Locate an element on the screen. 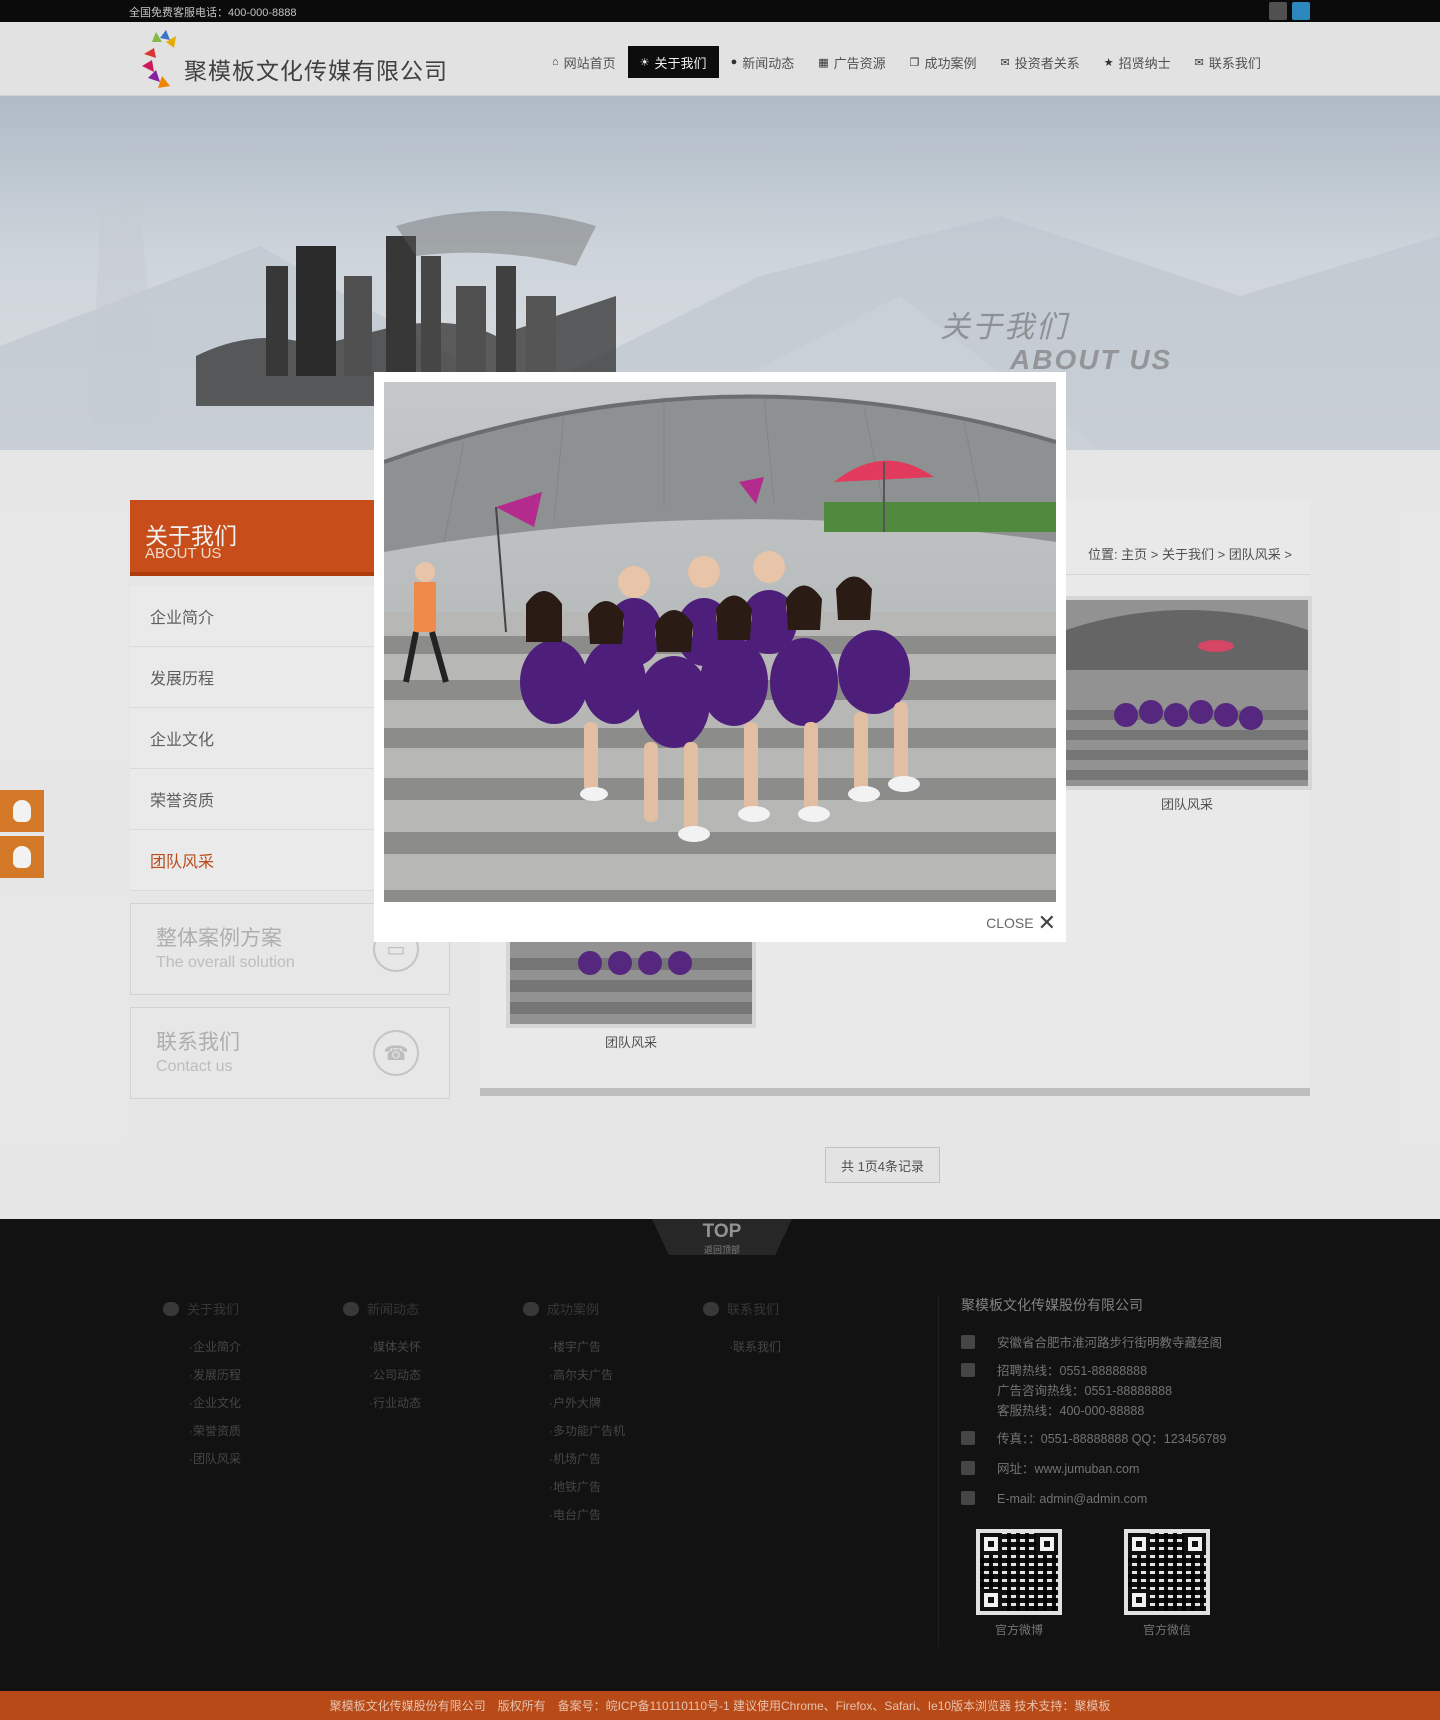 The width and height of the screenshot is (1440, 1720). lightbox-photo is located at coordinates (720, 642).